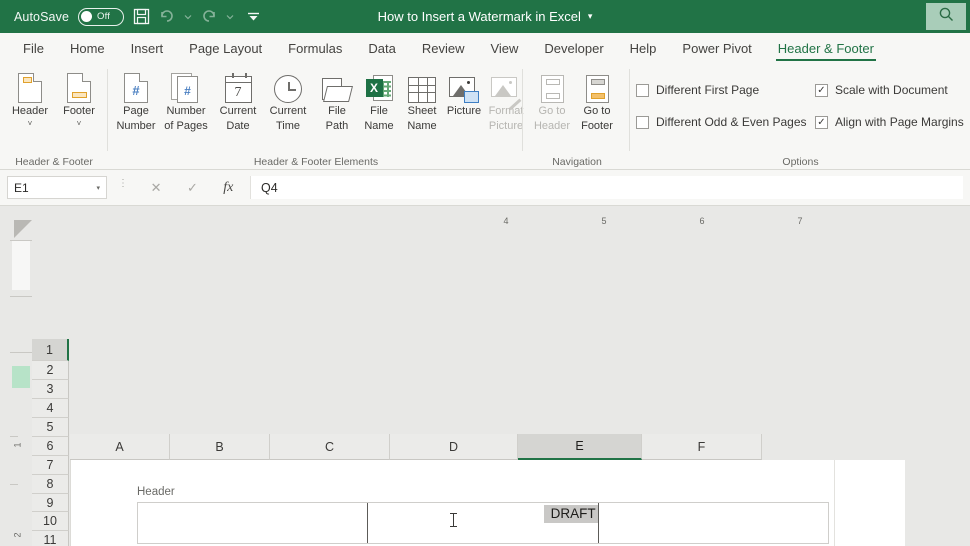 This screenshot has height=546, width=970. What do you see at coordinates (156, 492) in the screenshot?
I see `header-area-label: Header` at bounding box center [156, 492].